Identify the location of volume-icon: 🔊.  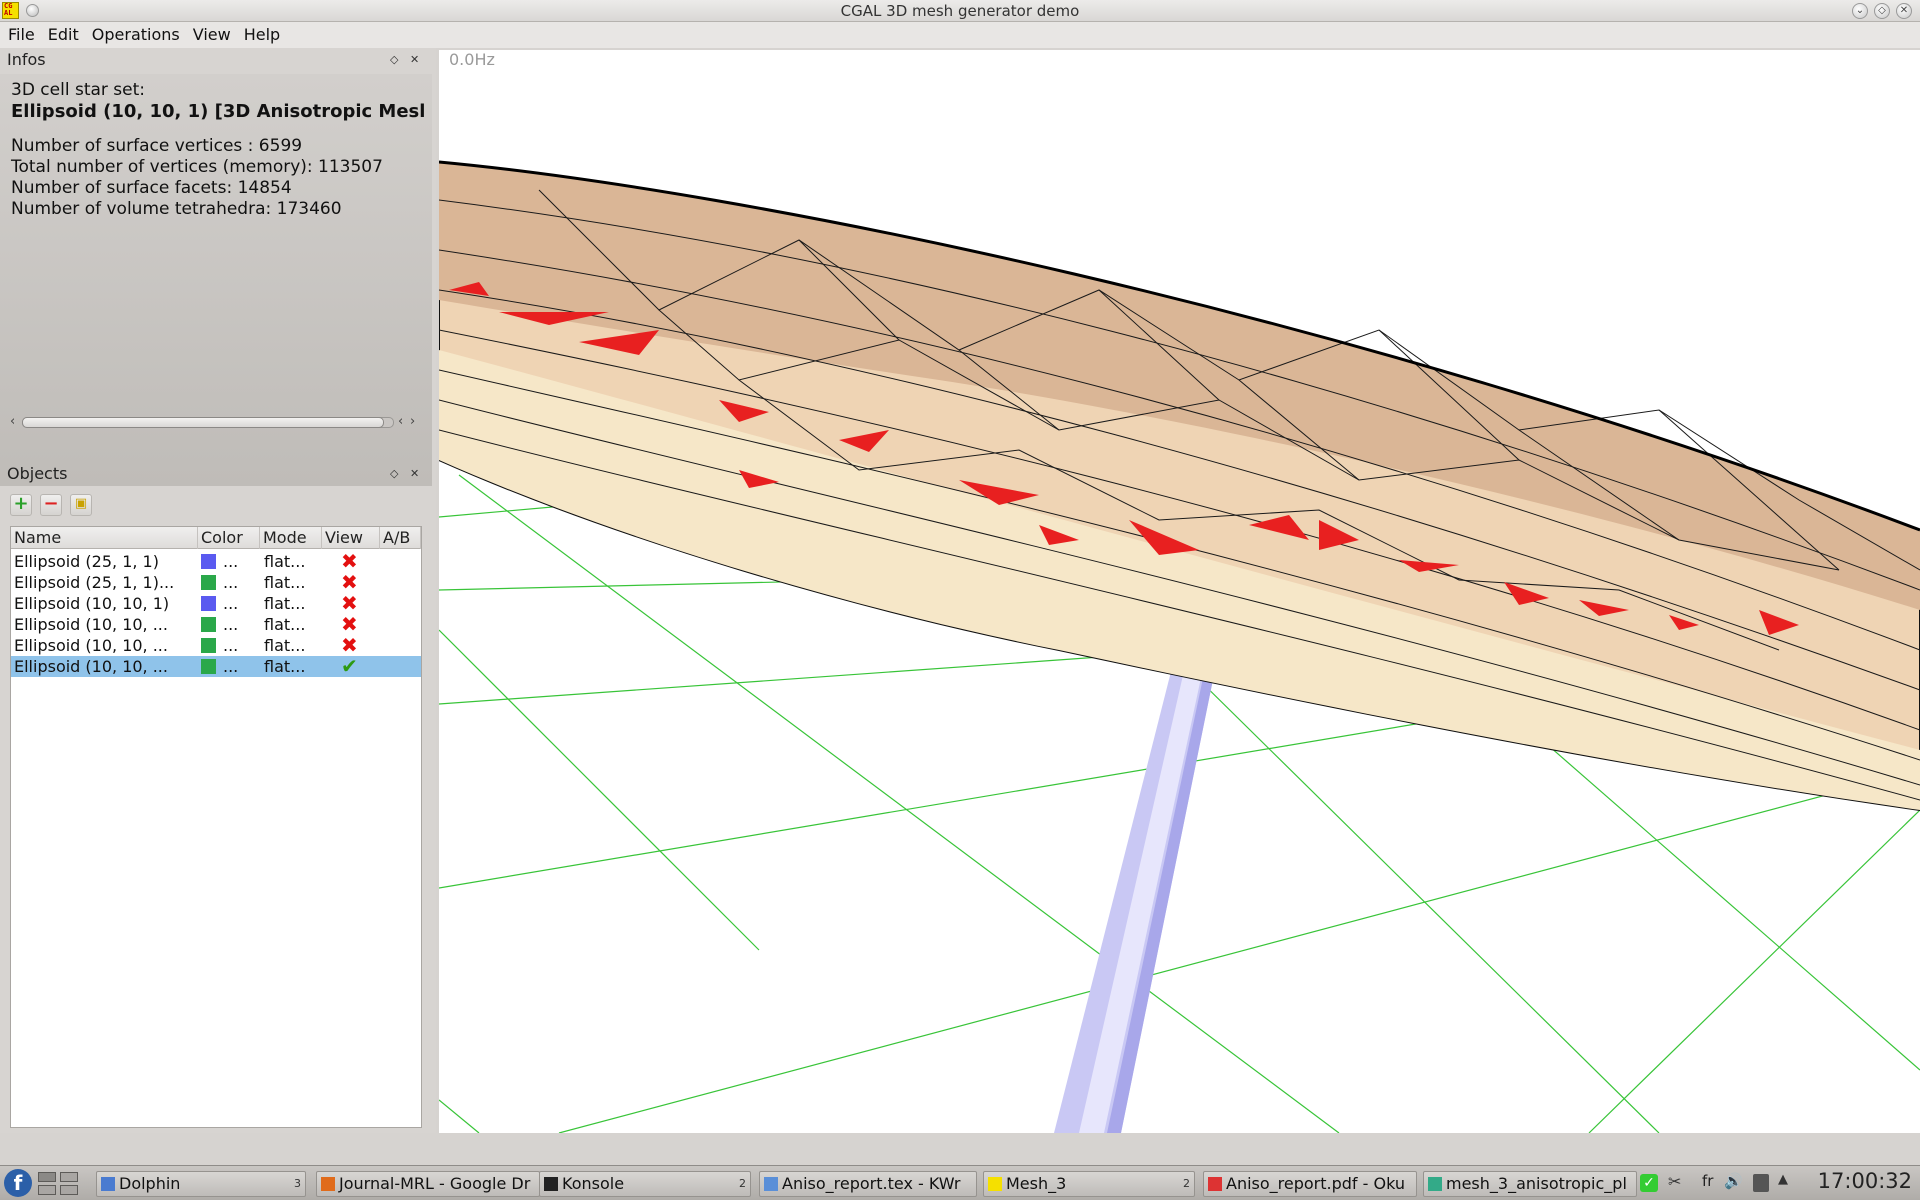
(1733, 1181).